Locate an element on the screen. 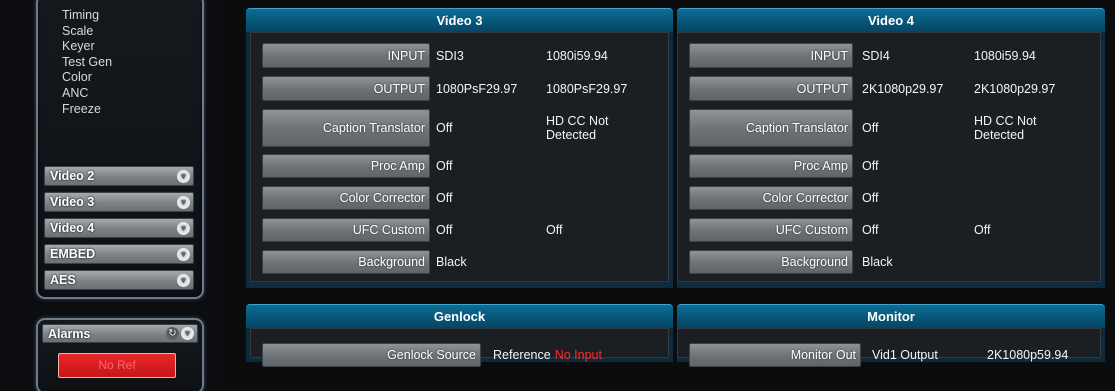 This screenshot has width=1115, height=391. refresh-icon: ↻ is located at coordinates (172, 333).